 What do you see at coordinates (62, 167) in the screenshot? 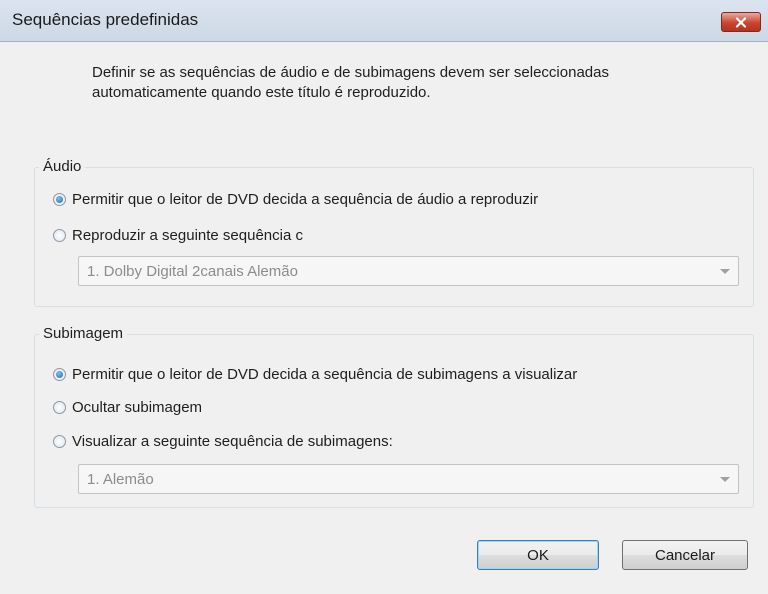
I see `audio-group-title: Áudio` at bounding box center [62, 167].